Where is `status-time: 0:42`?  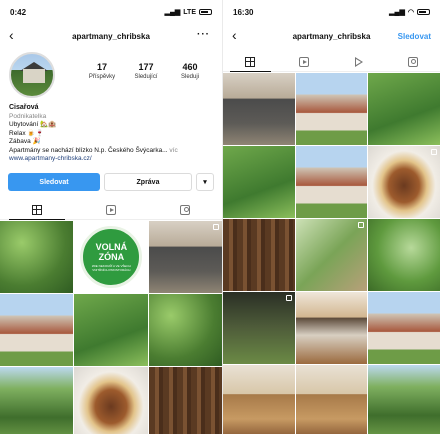
status-time: 0:42 is located at coordinates (18, 12).